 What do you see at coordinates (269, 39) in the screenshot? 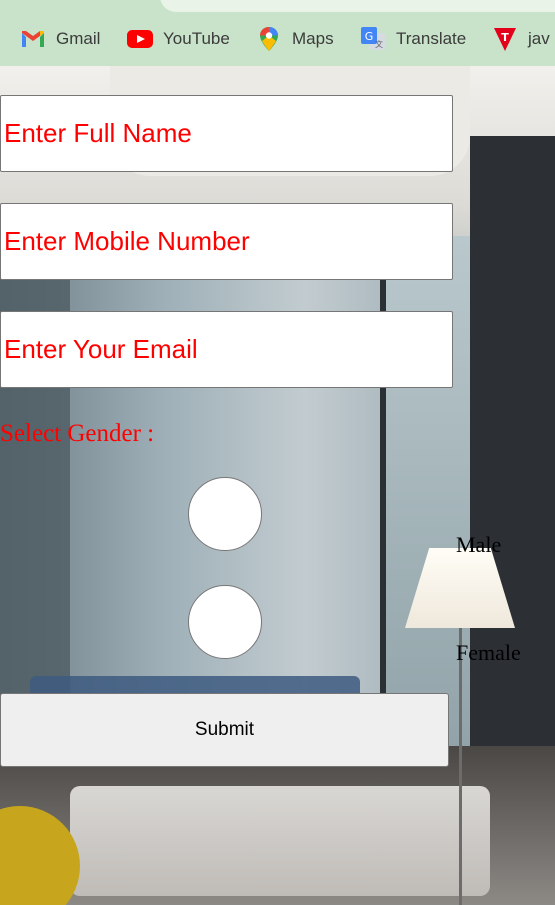
I see `maps-icon` at bounding box center [269, 39].